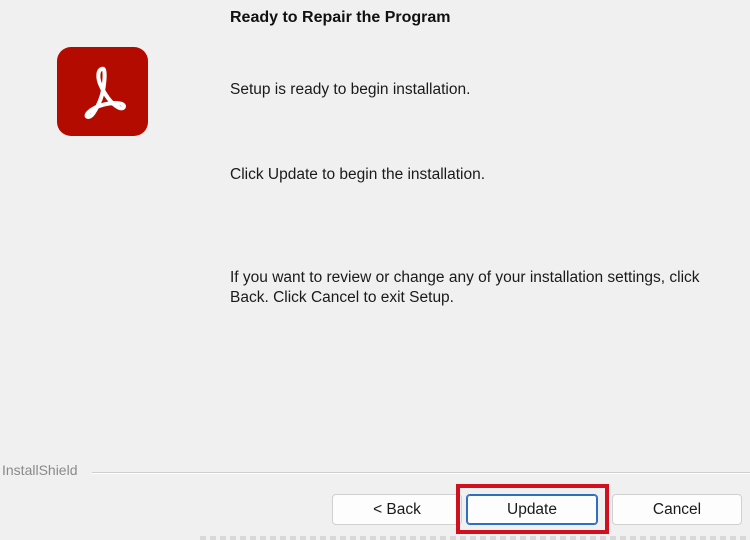 The width and height of the screenshot is (750, 540). What do you see at coordinates (677, 509) in the screenshot?
I see `cancel-button: Cancel` at bounding box center [677, 509].